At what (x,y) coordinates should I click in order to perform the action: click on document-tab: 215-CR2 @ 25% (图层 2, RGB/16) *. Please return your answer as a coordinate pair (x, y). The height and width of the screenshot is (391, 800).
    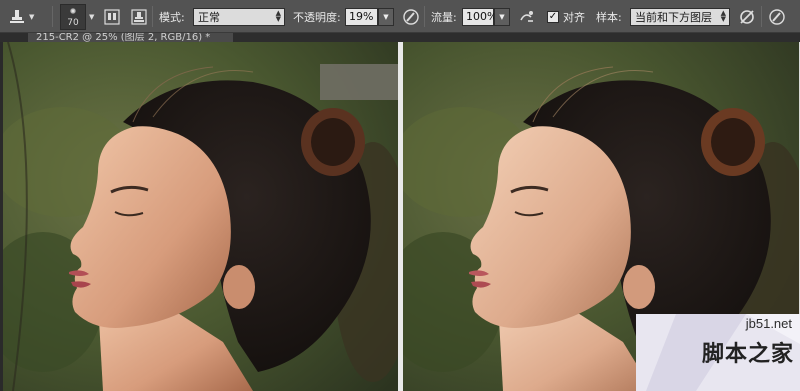
    Looking at the image, I should click on (130, 37).